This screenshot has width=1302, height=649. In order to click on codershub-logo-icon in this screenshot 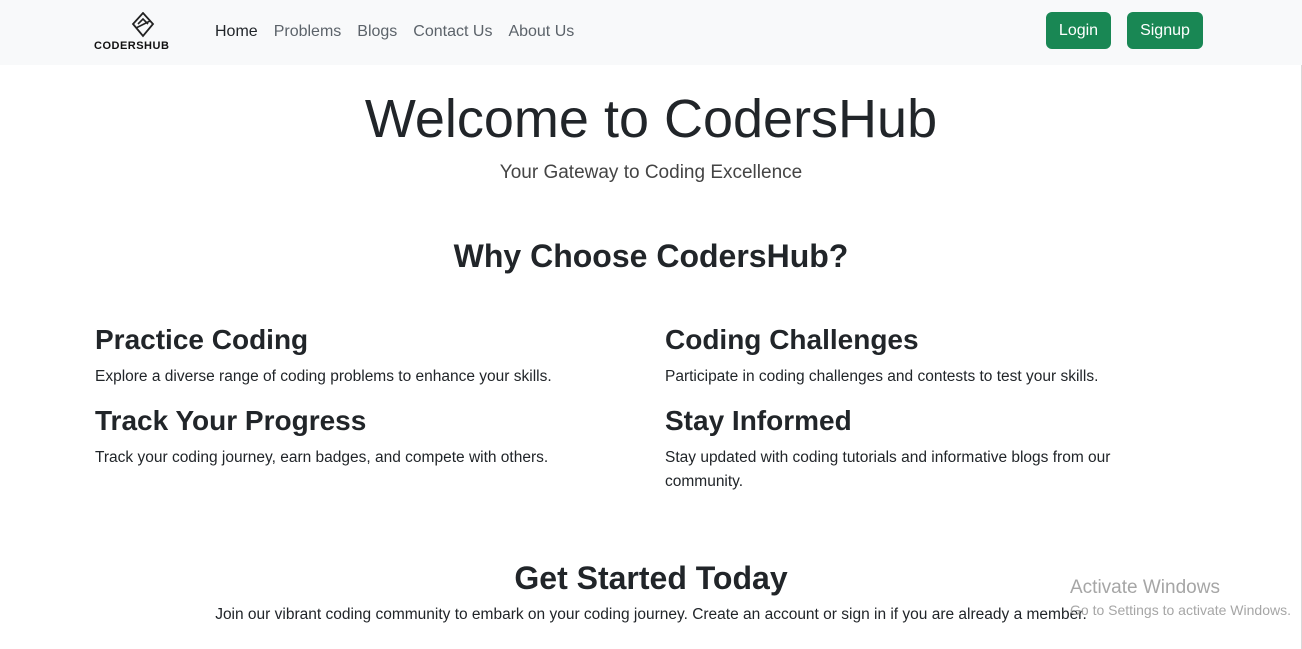, I will do `click(143, 25)`.